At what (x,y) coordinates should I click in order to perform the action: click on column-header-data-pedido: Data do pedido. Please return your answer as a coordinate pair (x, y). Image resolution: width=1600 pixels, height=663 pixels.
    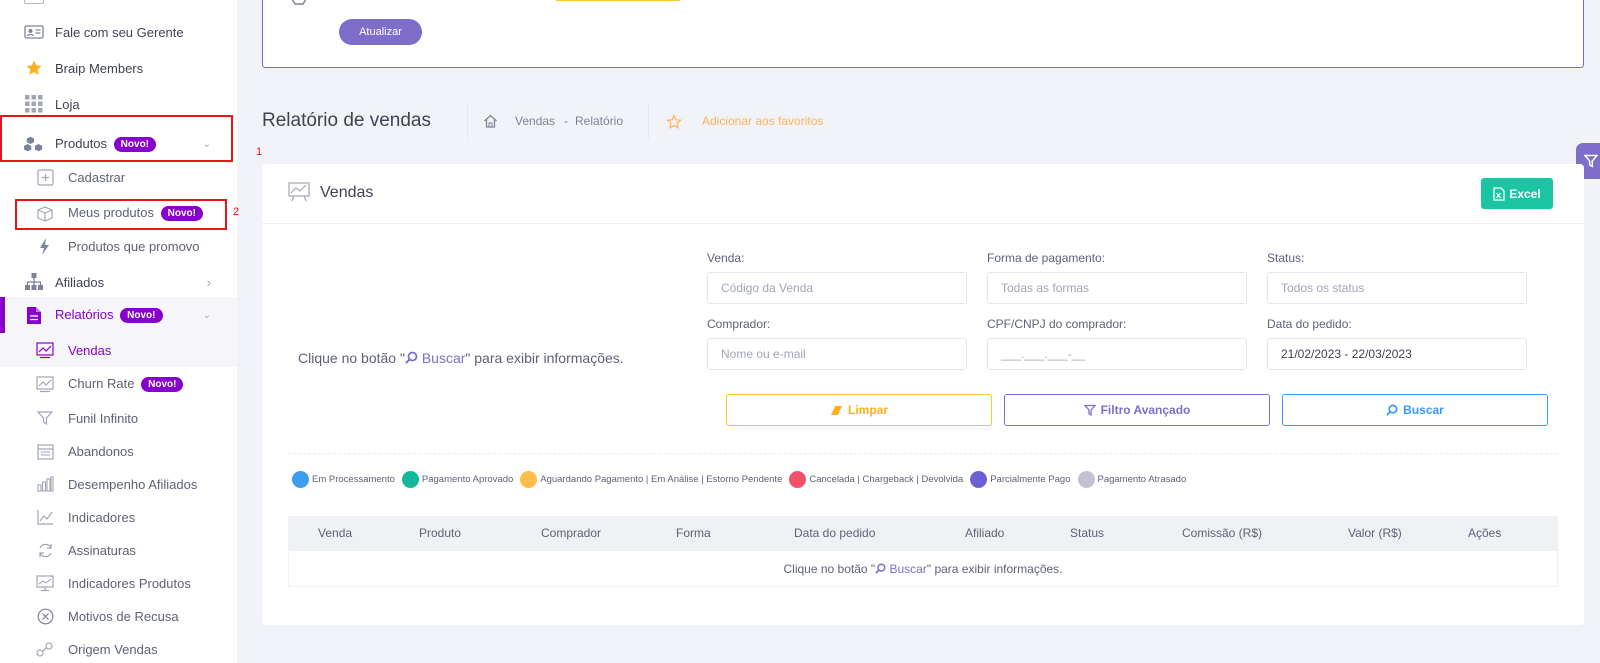
    Looking at the image, I should click on (834, 533).